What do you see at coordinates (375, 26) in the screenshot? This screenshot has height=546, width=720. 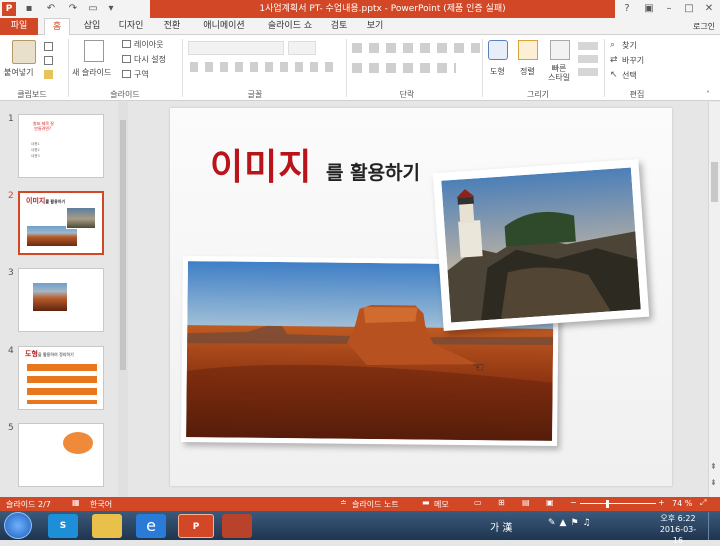 I see `tab-view: 보기` at bounding box center [375, 26].